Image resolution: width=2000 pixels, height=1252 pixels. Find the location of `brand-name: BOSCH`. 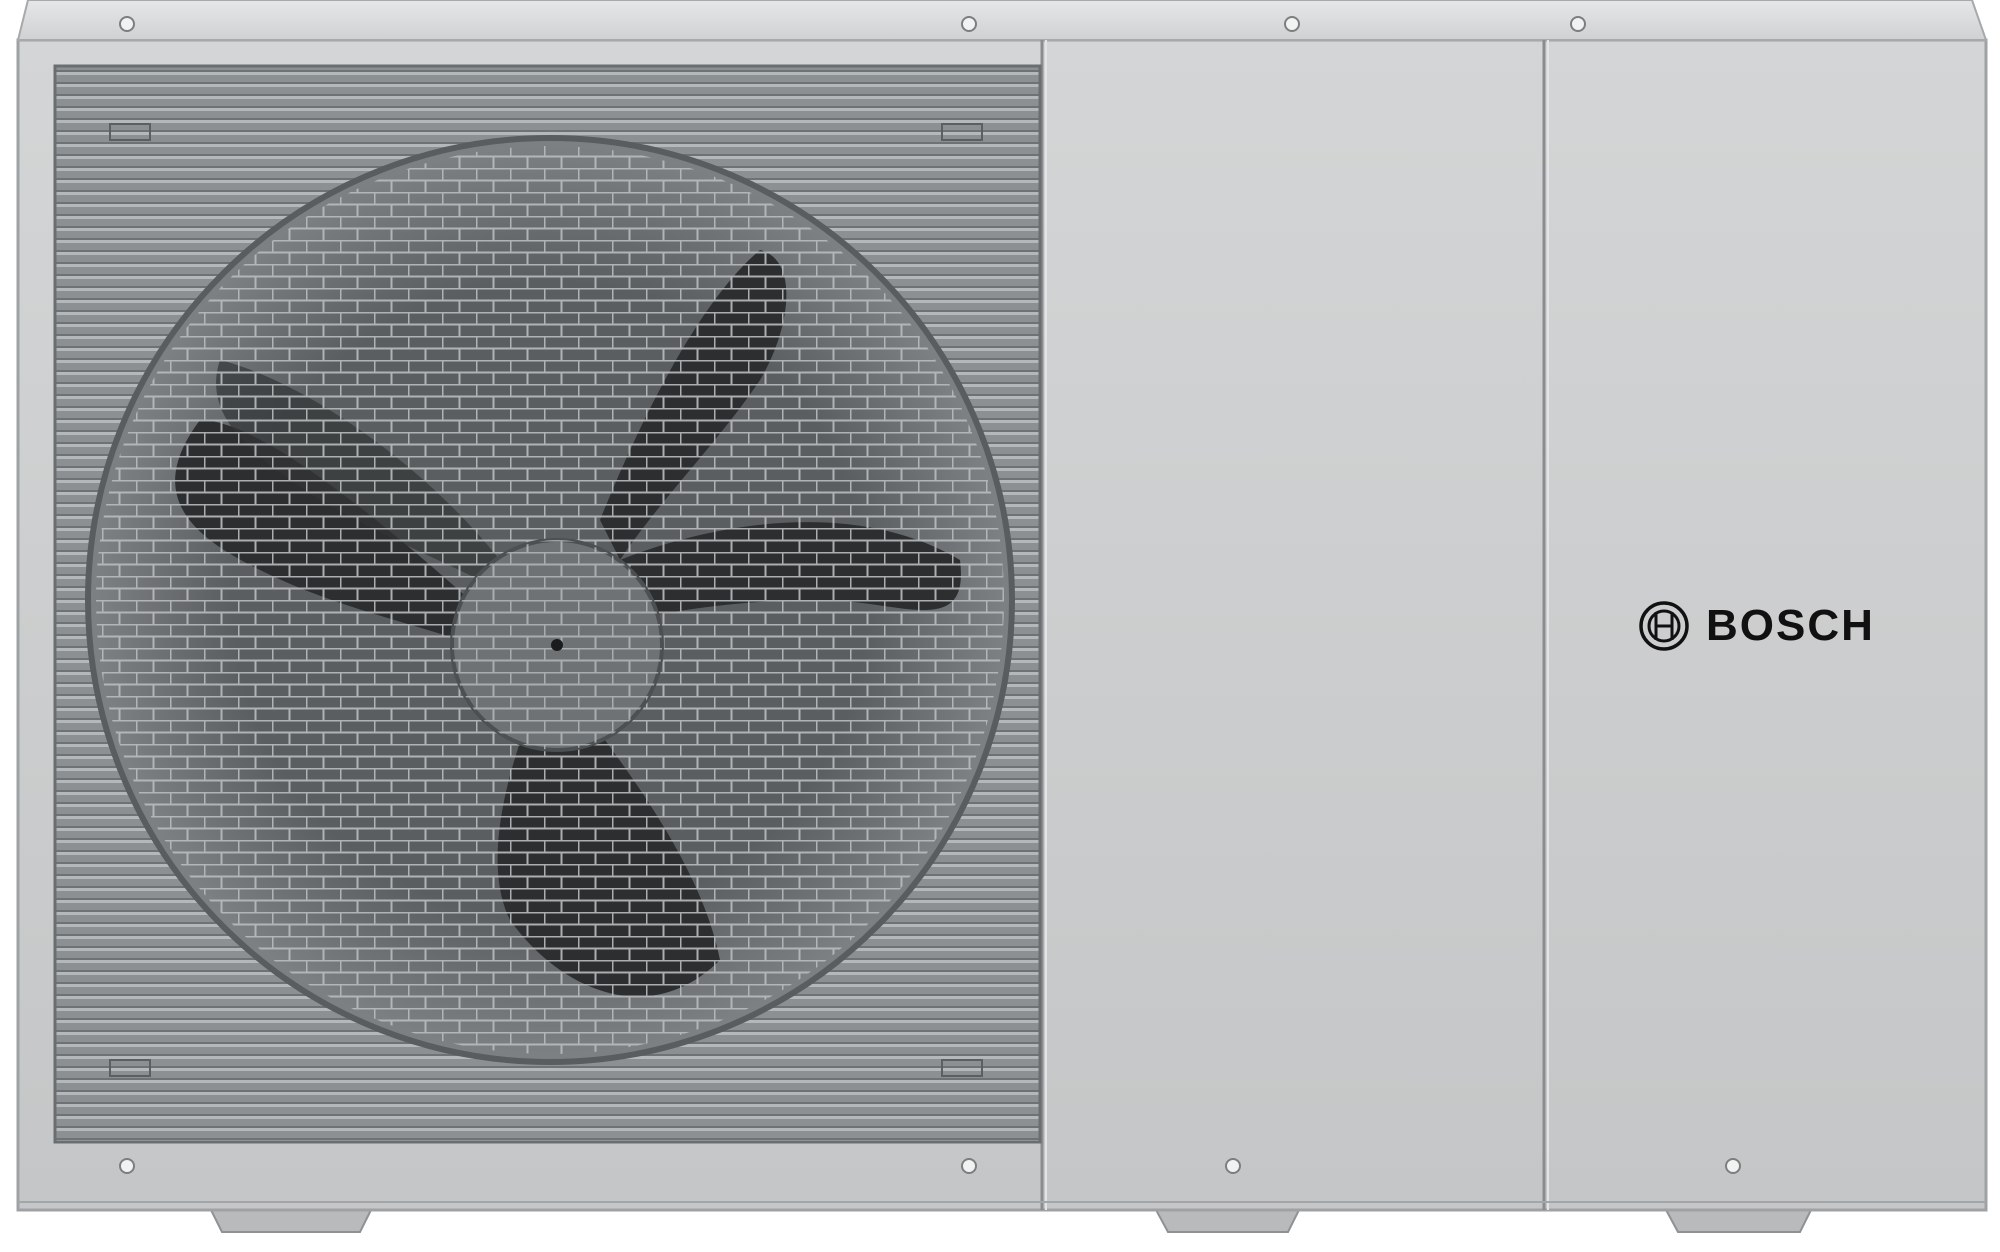

brand-name: BOSCH is located at coordinates (1790, 625).